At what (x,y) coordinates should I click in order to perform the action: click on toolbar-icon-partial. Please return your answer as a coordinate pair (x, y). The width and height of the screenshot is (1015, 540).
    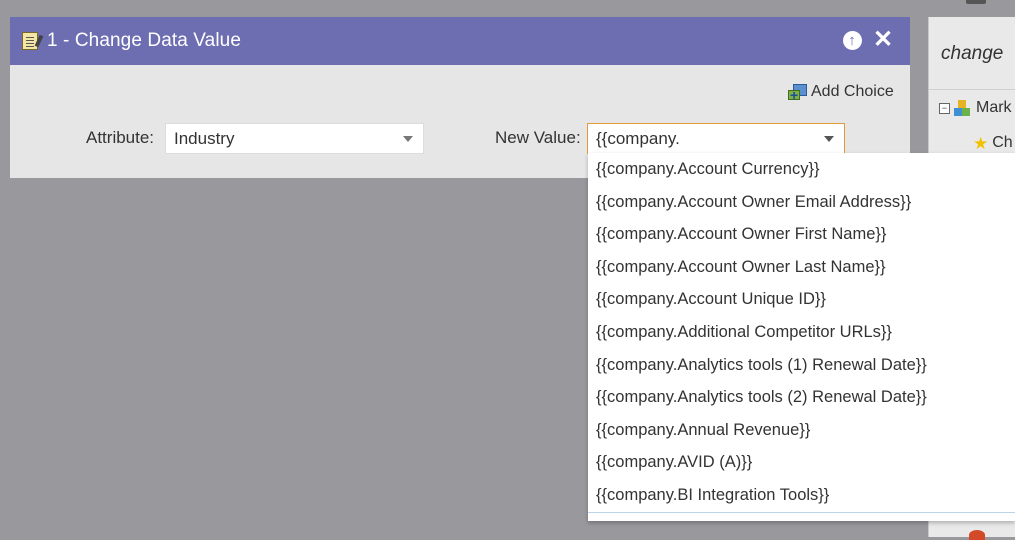
    Looking at the image, I should click on (976, 2).